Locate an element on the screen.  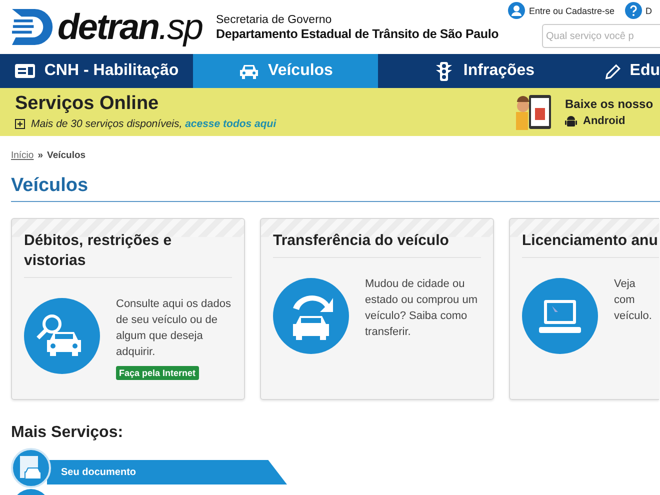
android-link: Android is located at coordinates (604, 121).